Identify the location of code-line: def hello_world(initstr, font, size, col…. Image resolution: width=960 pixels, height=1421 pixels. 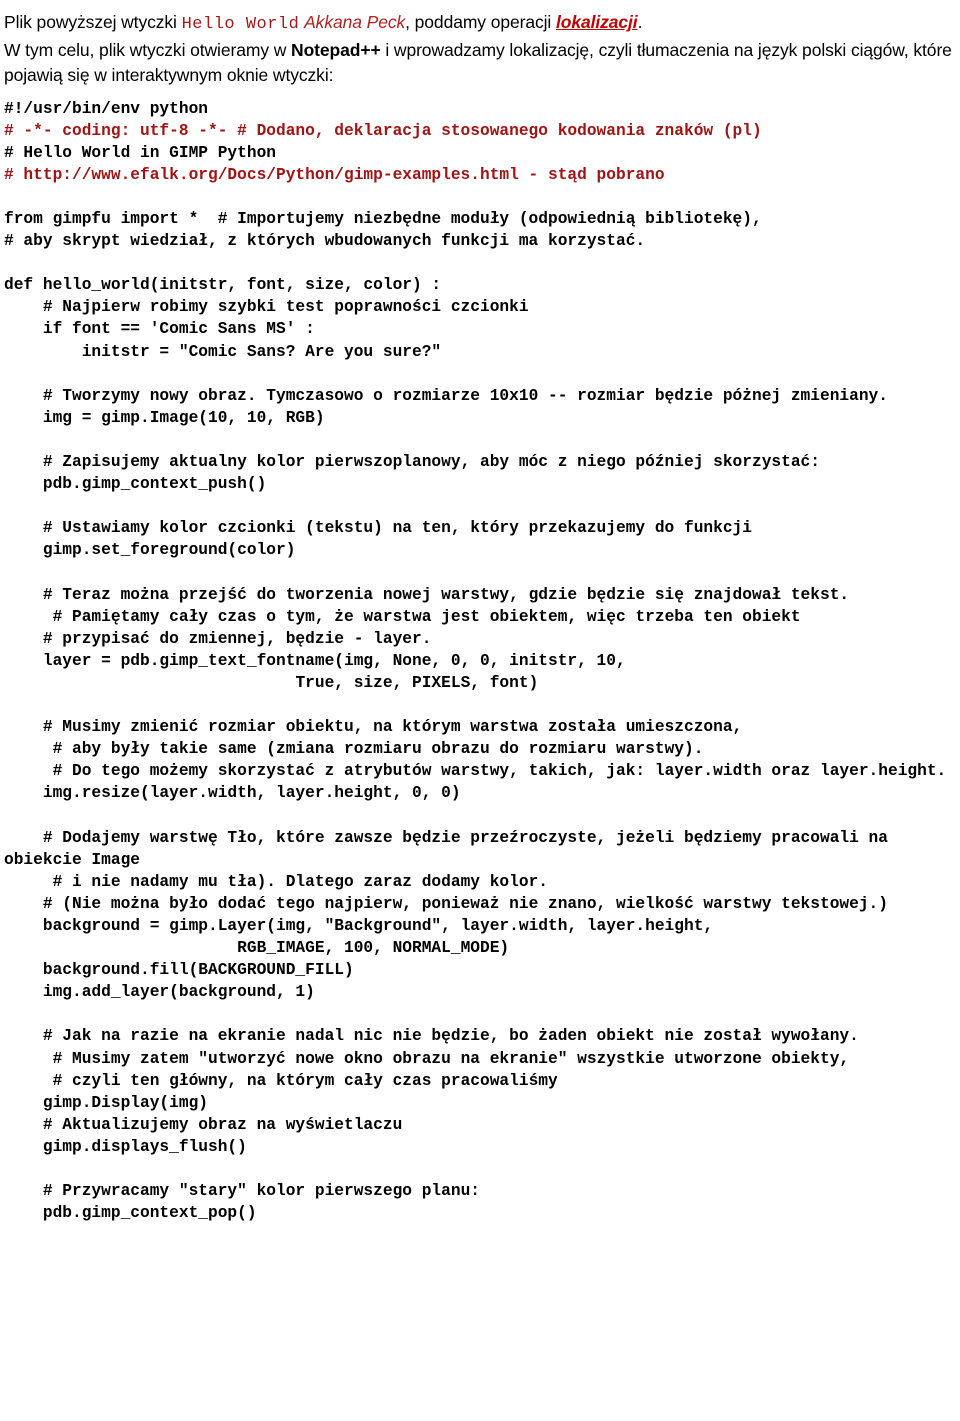
(223, 285).